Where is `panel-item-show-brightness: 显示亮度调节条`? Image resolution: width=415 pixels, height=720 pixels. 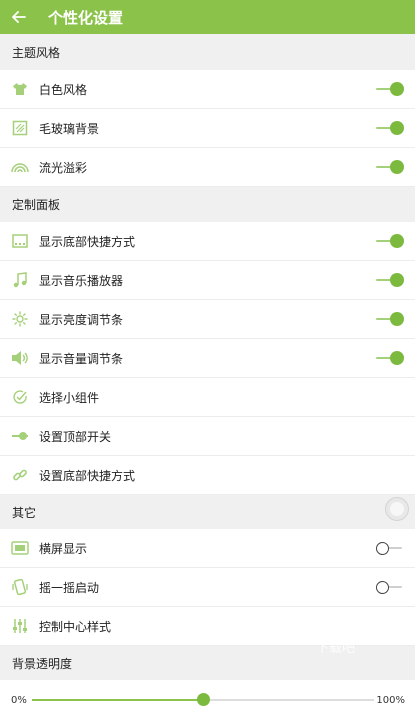
panel-item-show-brightness: 显示亮度调节条 is located at coordinates (207, 319).